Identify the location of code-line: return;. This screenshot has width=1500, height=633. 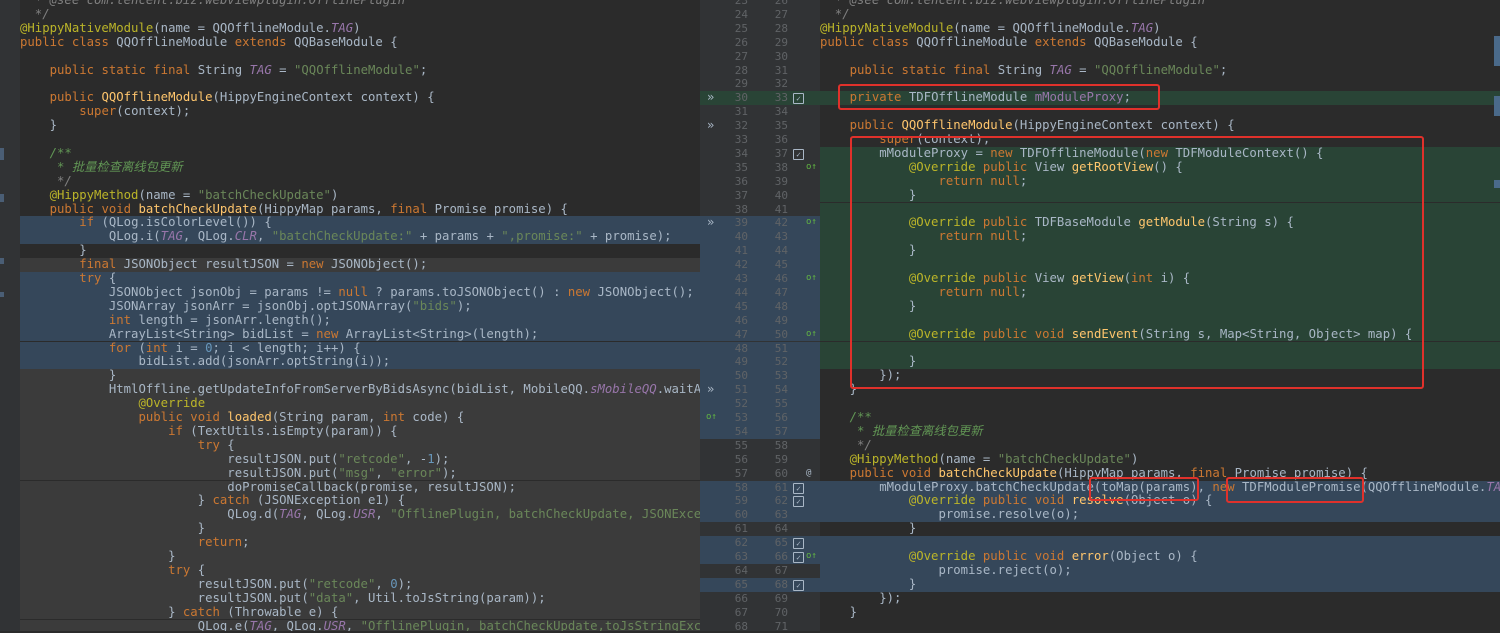
(360, 543).